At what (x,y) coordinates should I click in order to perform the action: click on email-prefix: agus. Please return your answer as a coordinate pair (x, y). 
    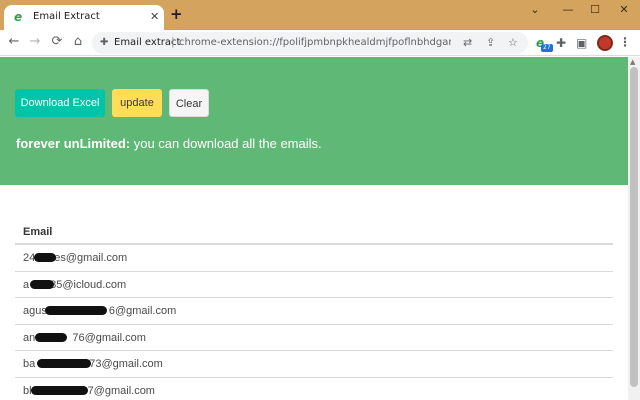
    Looking at the image, I should click on (35, 311).